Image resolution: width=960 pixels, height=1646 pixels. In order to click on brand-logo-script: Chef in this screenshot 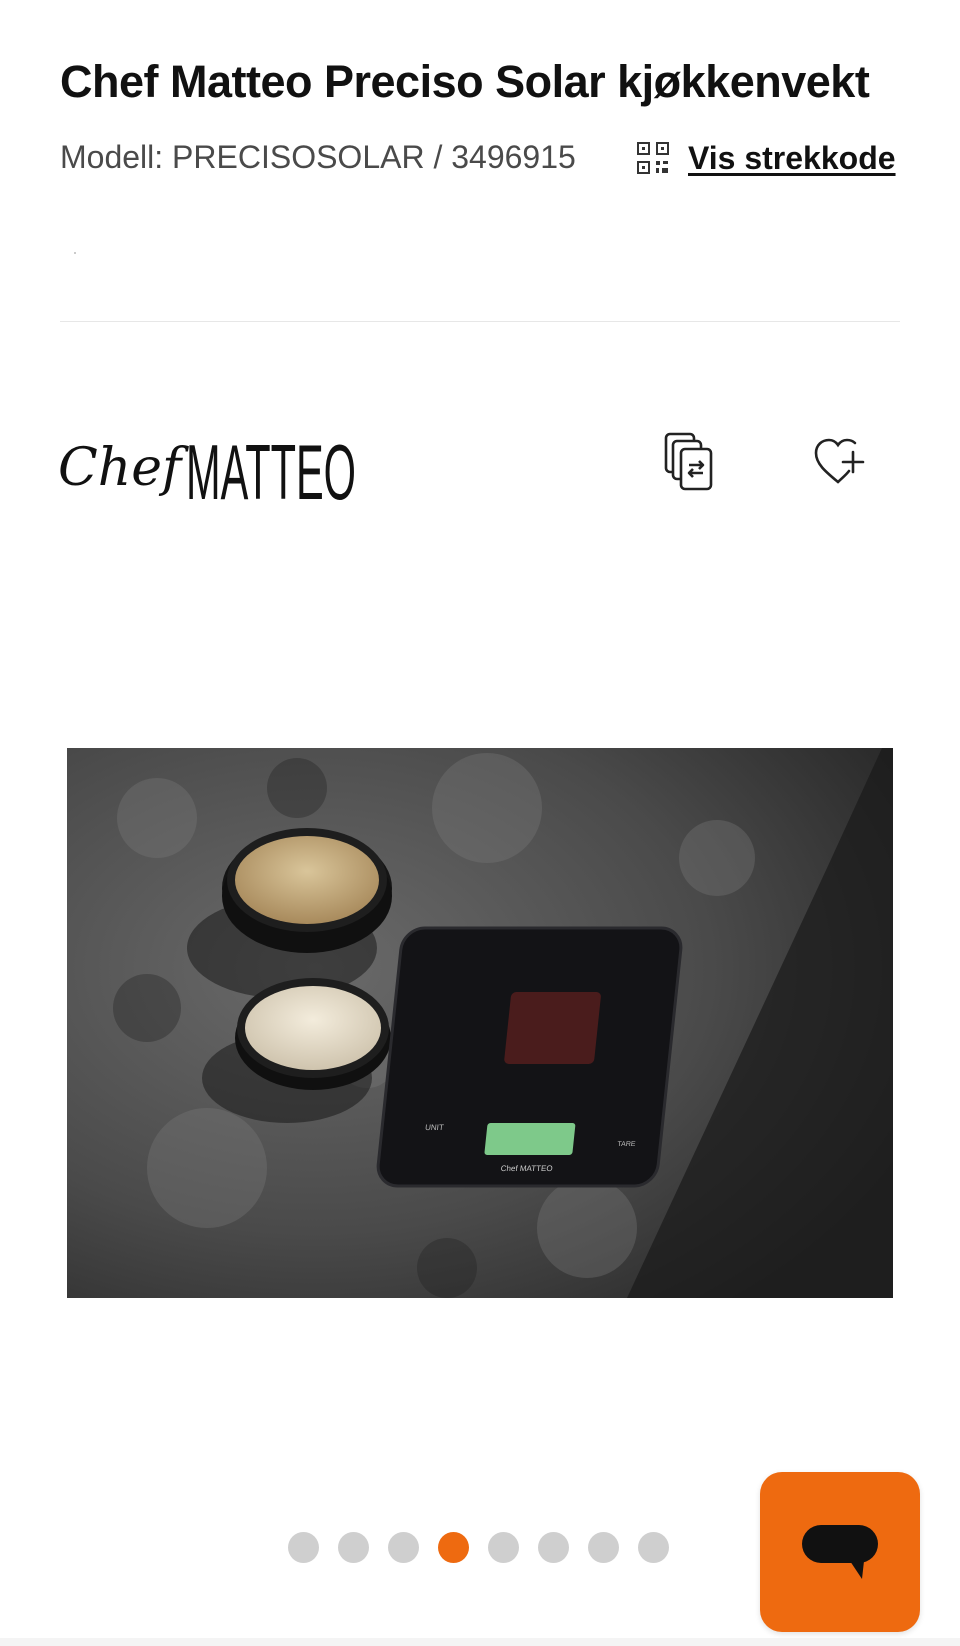, I will do `click(123, 468)`.